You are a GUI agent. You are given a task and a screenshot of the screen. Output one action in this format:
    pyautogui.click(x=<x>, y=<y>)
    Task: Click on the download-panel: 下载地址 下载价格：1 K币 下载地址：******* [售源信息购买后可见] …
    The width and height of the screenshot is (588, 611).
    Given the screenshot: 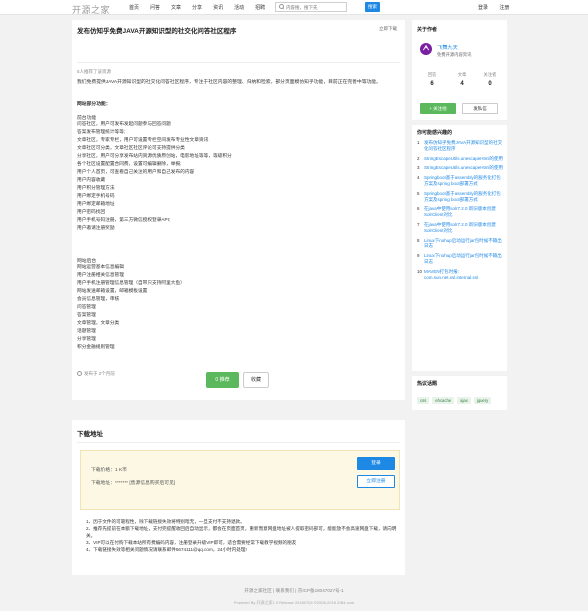 What is the action you would take?
    pyautogui.click(x=238, y=497)
    